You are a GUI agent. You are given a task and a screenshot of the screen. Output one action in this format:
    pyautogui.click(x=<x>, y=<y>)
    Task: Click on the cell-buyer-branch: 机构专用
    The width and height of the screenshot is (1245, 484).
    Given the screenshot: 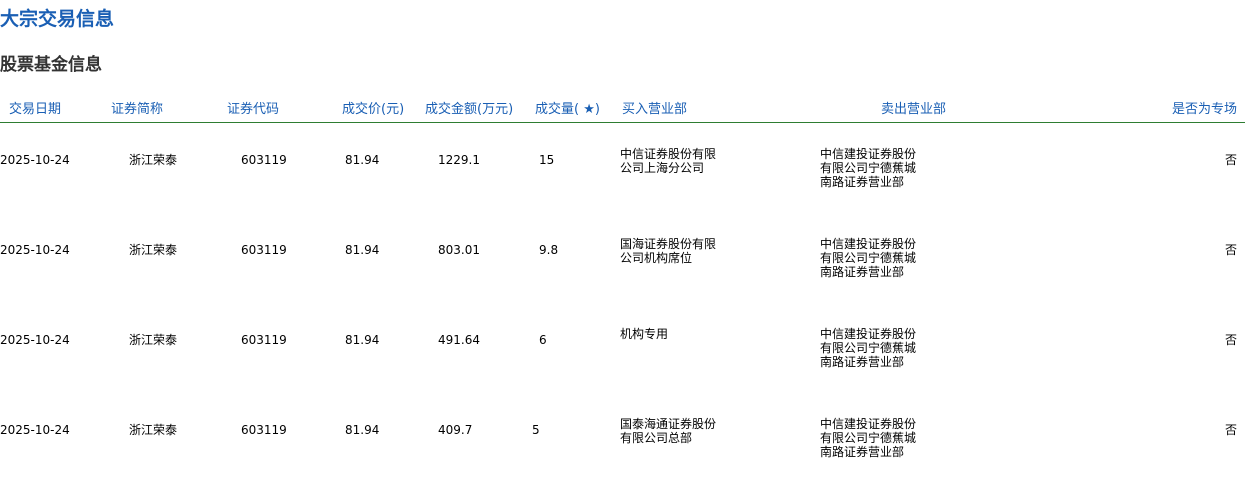 What is the action you would take?
    pyautogui.click(x=644, y=334)
    